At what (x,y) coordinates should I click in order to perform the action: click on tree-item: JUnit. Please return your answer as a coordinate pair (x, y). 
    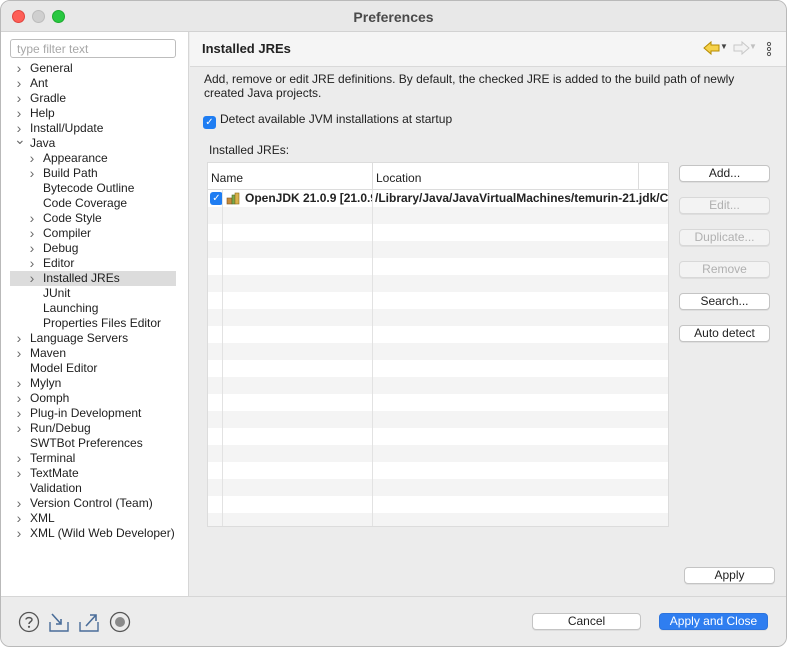
    Looking at the image, I should click on (93, 293).